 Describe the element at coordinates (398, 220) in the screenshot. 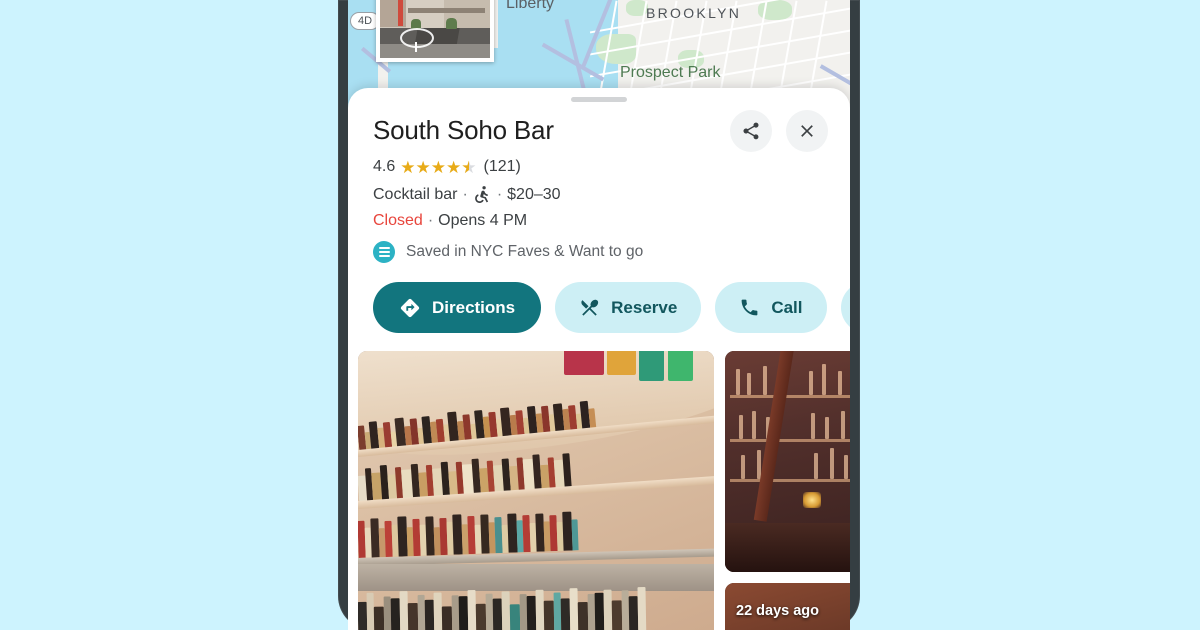

I see `status-badge: Closed` at that location.